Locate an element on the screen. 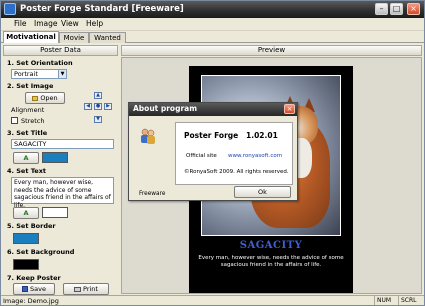  open-button: Open is located at coordinates (45, 98).